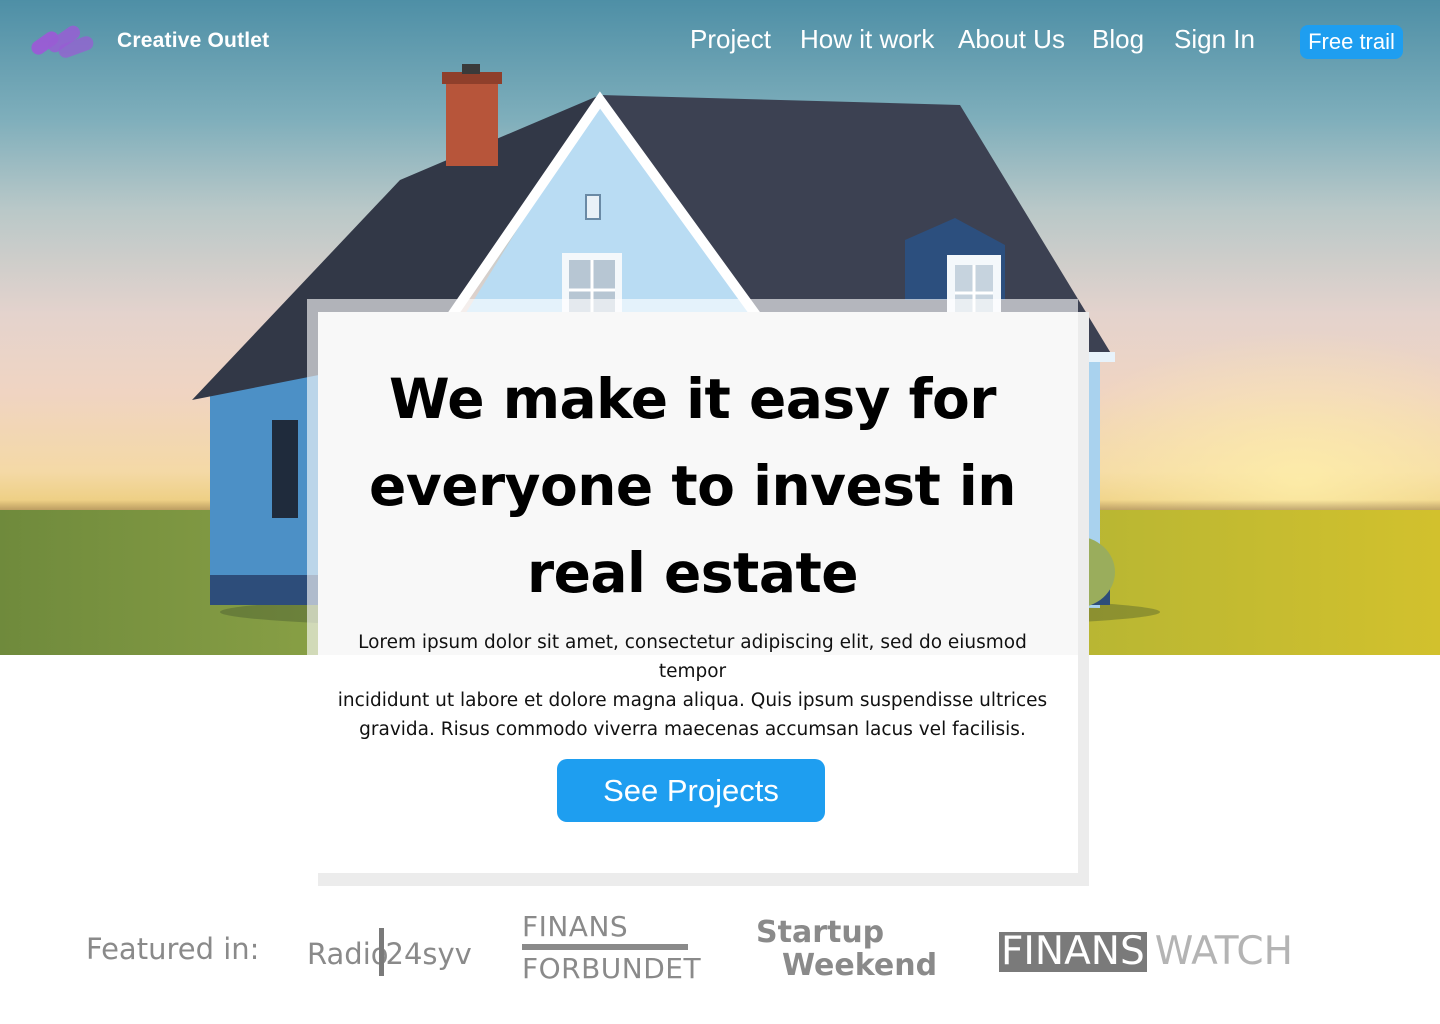 This screenshot has height=1024, width=1440. Describe the element at coordinates (173, 949) in the screenshot. I see `featured-label: Featured in:` at that location.